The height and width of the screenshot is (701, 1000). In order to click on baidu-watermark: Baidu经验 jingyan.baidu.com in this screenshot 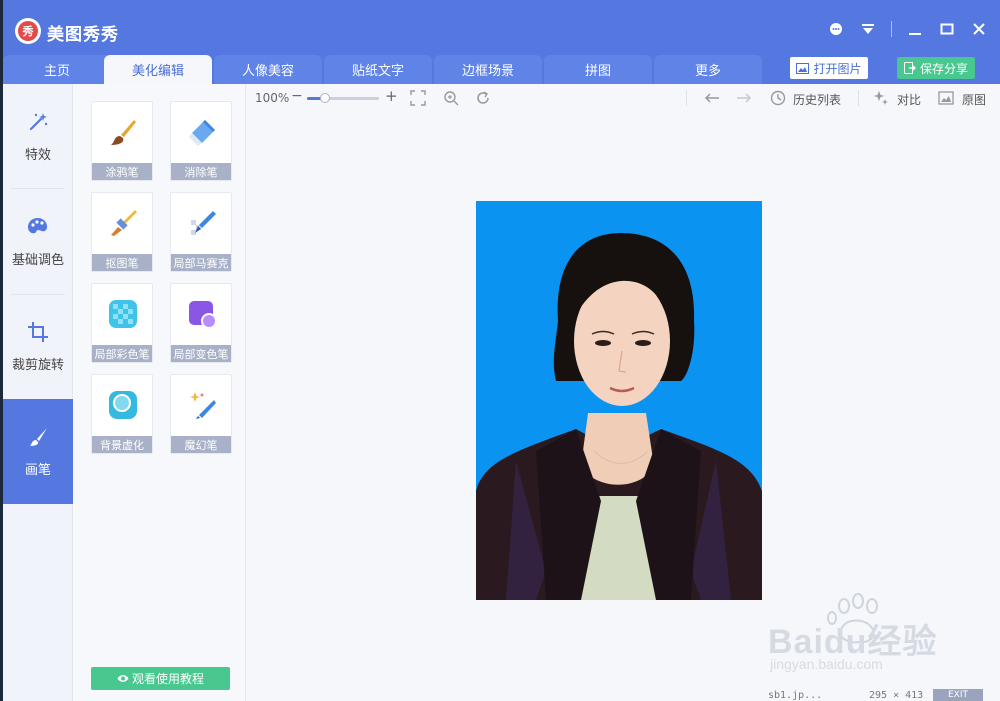, I will do `click(866, 635)`.